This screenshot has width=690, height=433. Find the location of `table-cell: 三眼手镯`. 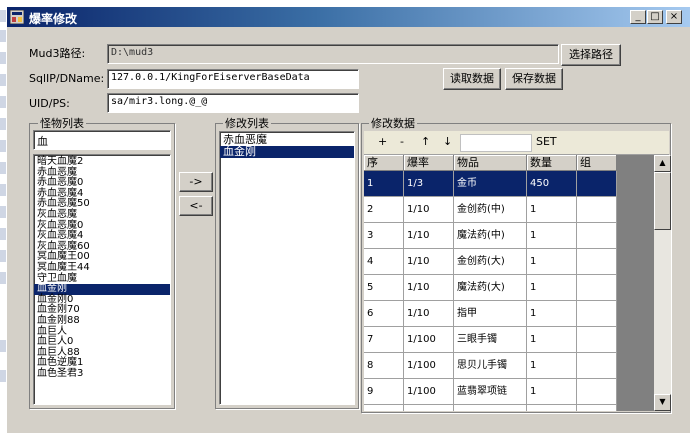

table-cell: 三眼手镯 is located at coordinates (490, 340).